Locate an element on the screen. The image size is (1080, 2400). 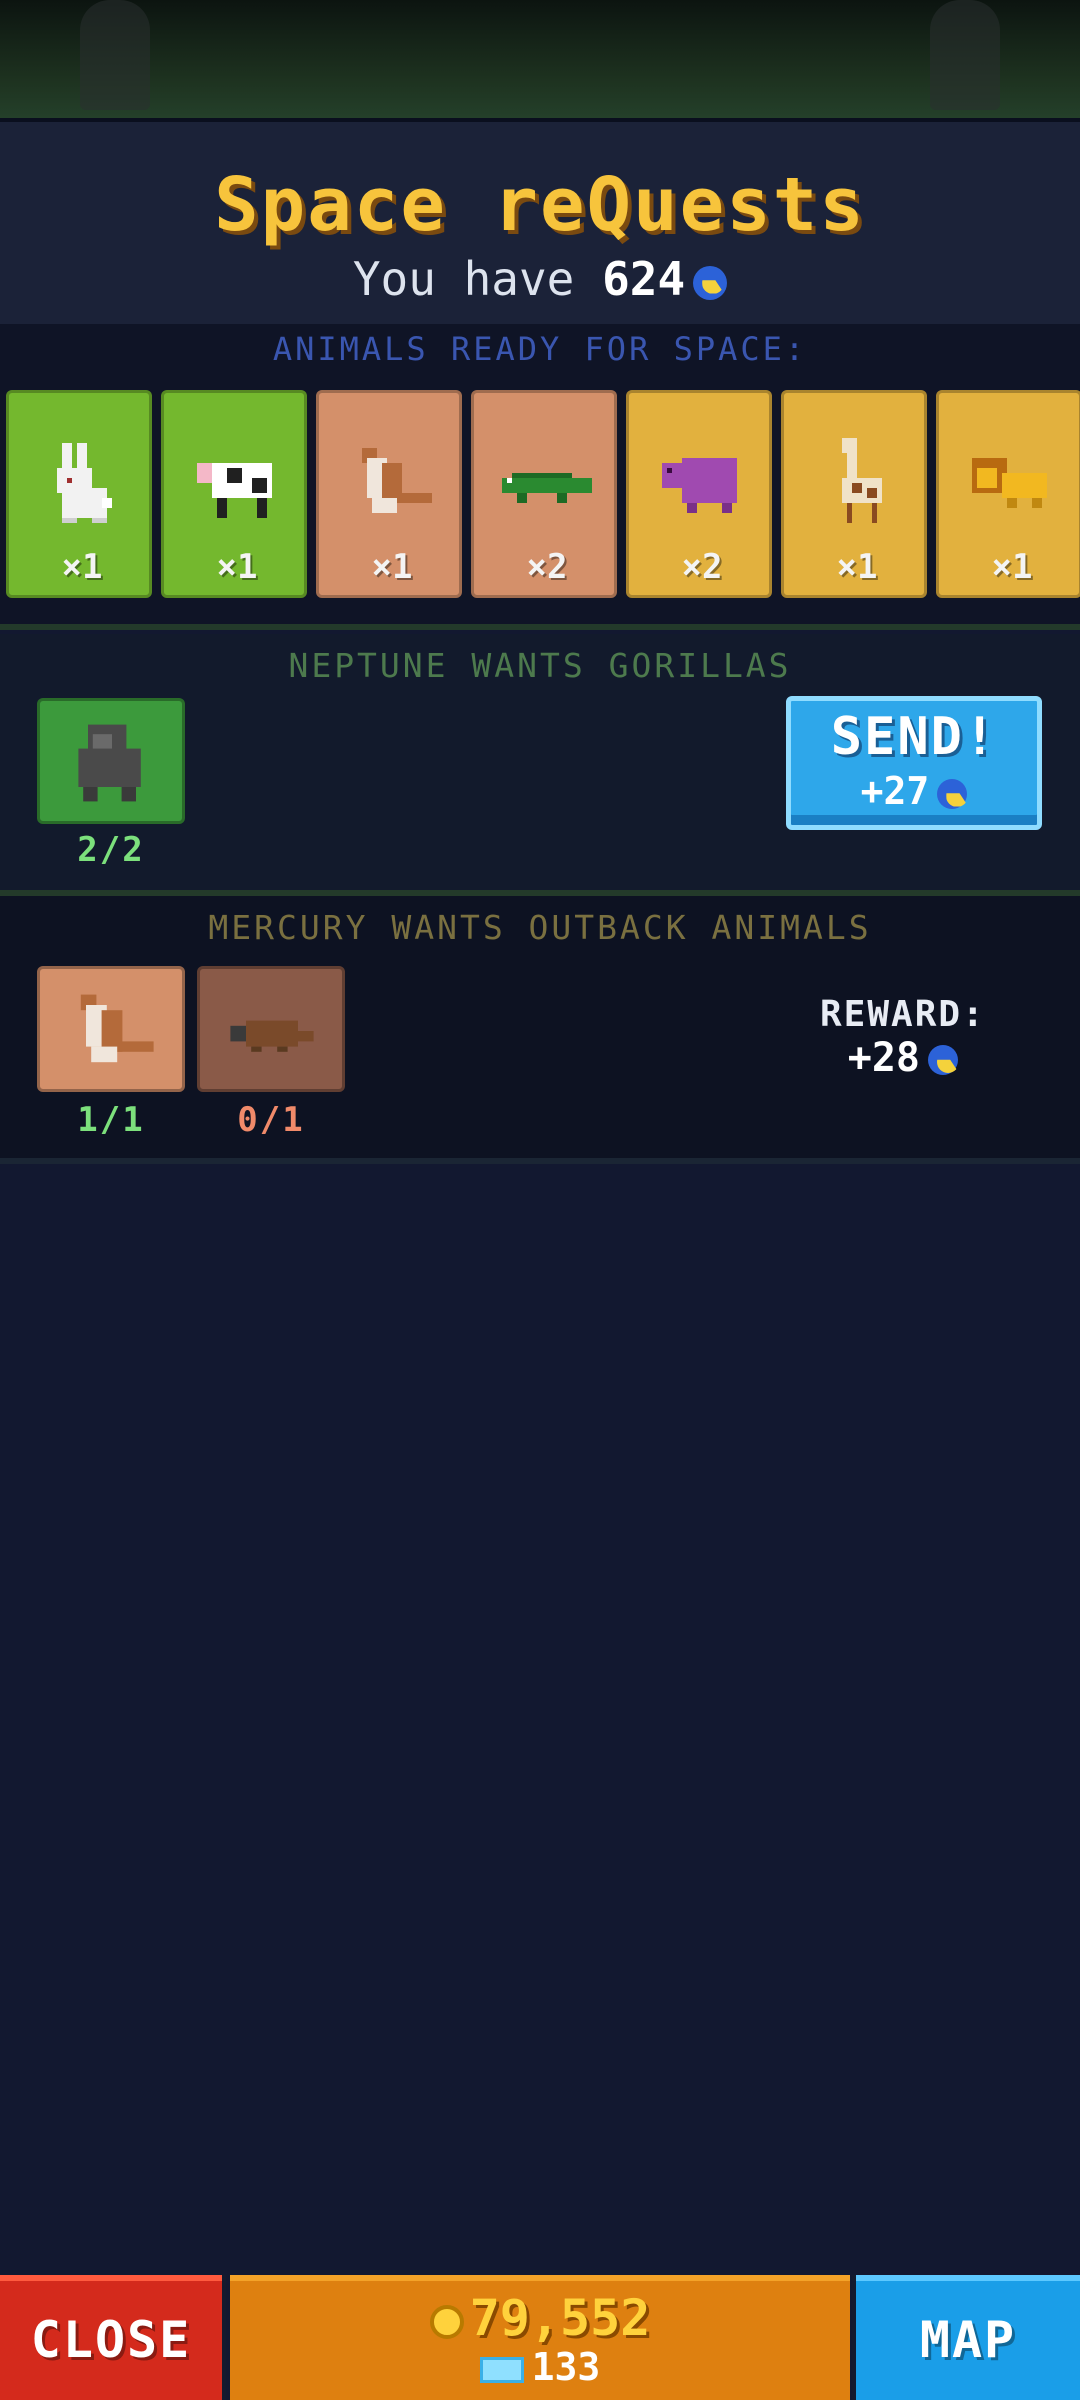
gem-balance: 133 is located at coordinates (540, 2367).